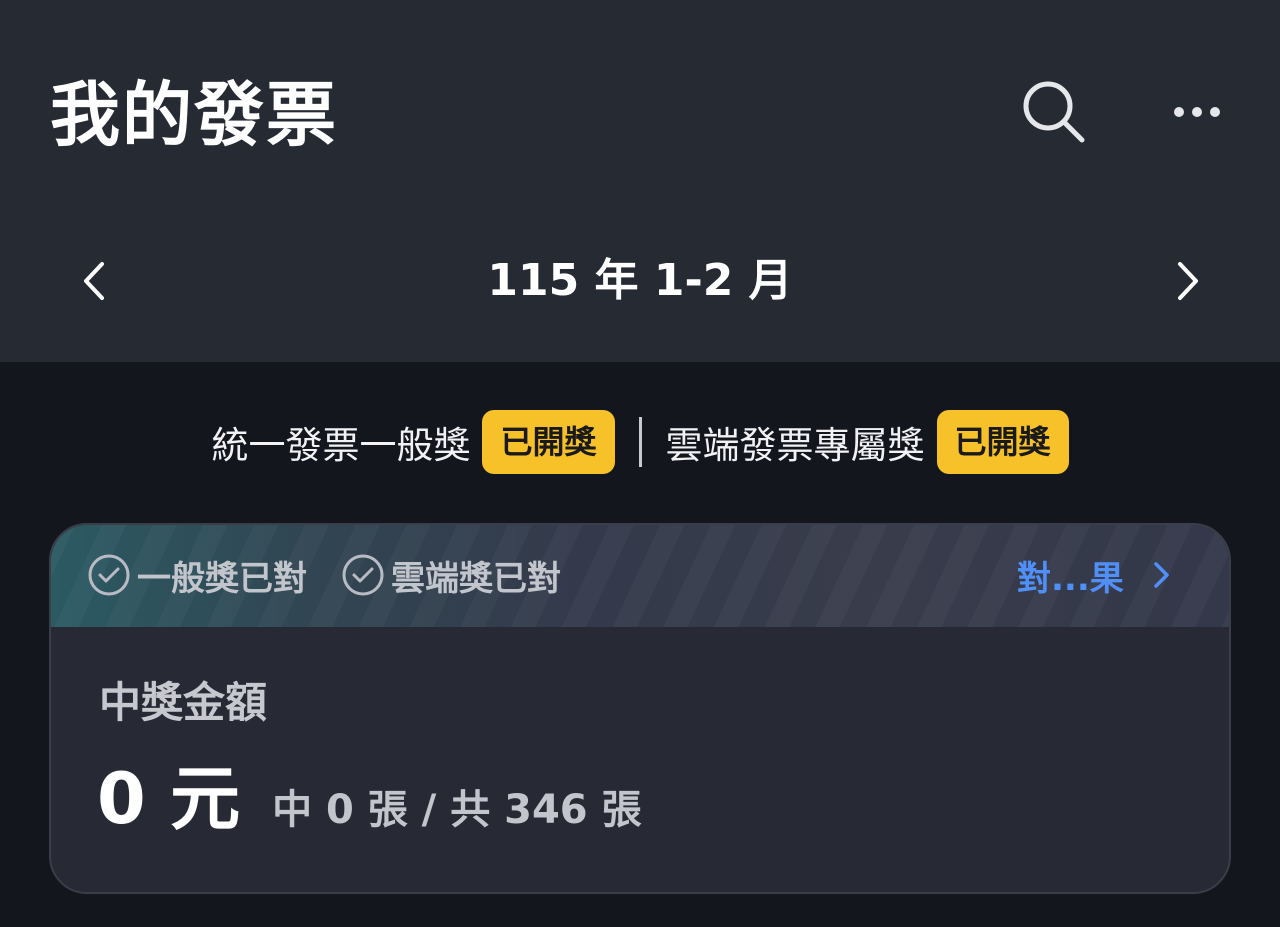  What do you see at coordinates (795, 445) in the screenshot?
I see `cloud-prize-label: 雲端發票專屬獎` at bounding box center [795, 445].